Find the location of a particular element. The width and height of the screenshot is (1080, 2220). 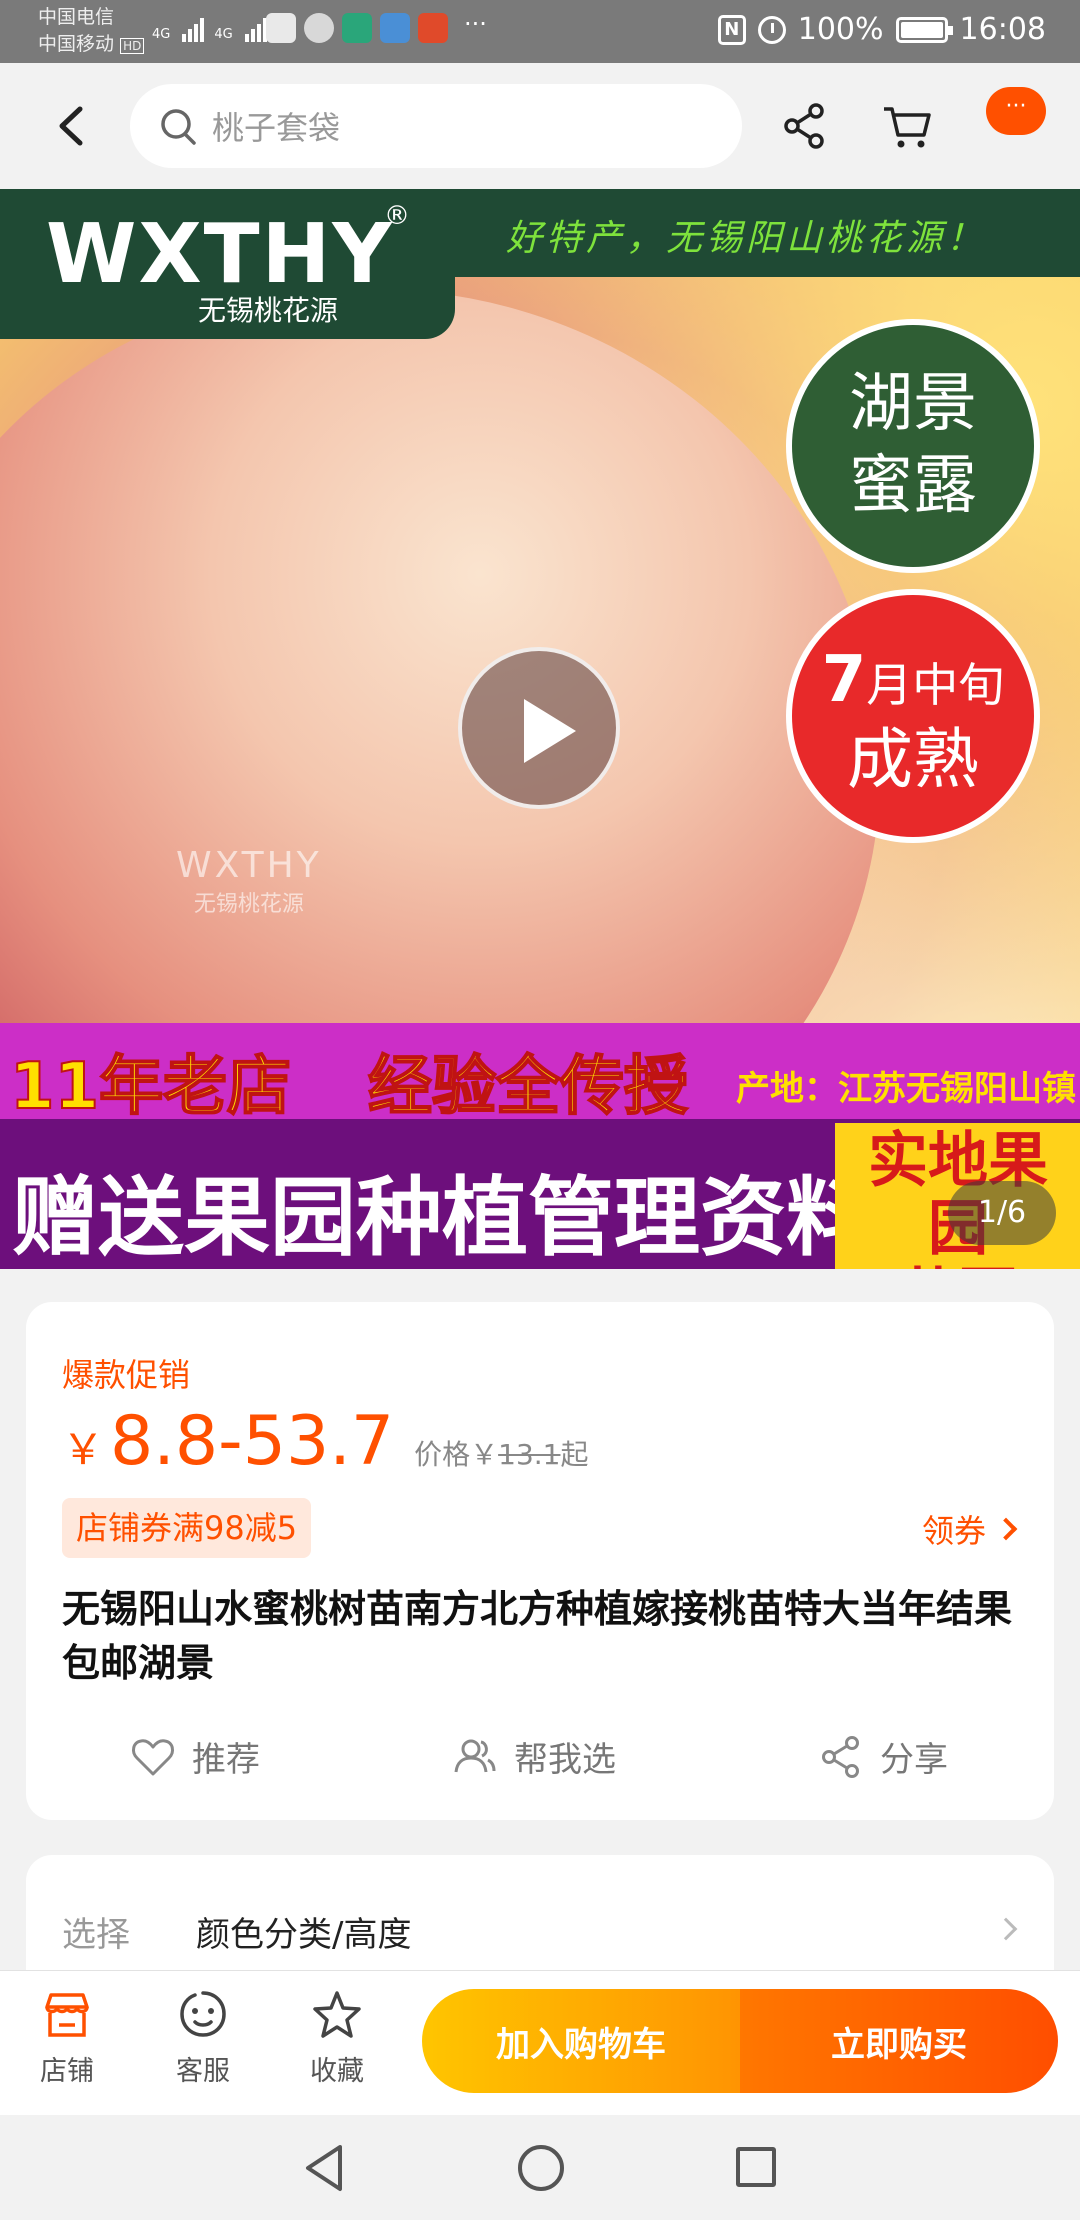

heart-icon is located at coordinates (153, 1756).